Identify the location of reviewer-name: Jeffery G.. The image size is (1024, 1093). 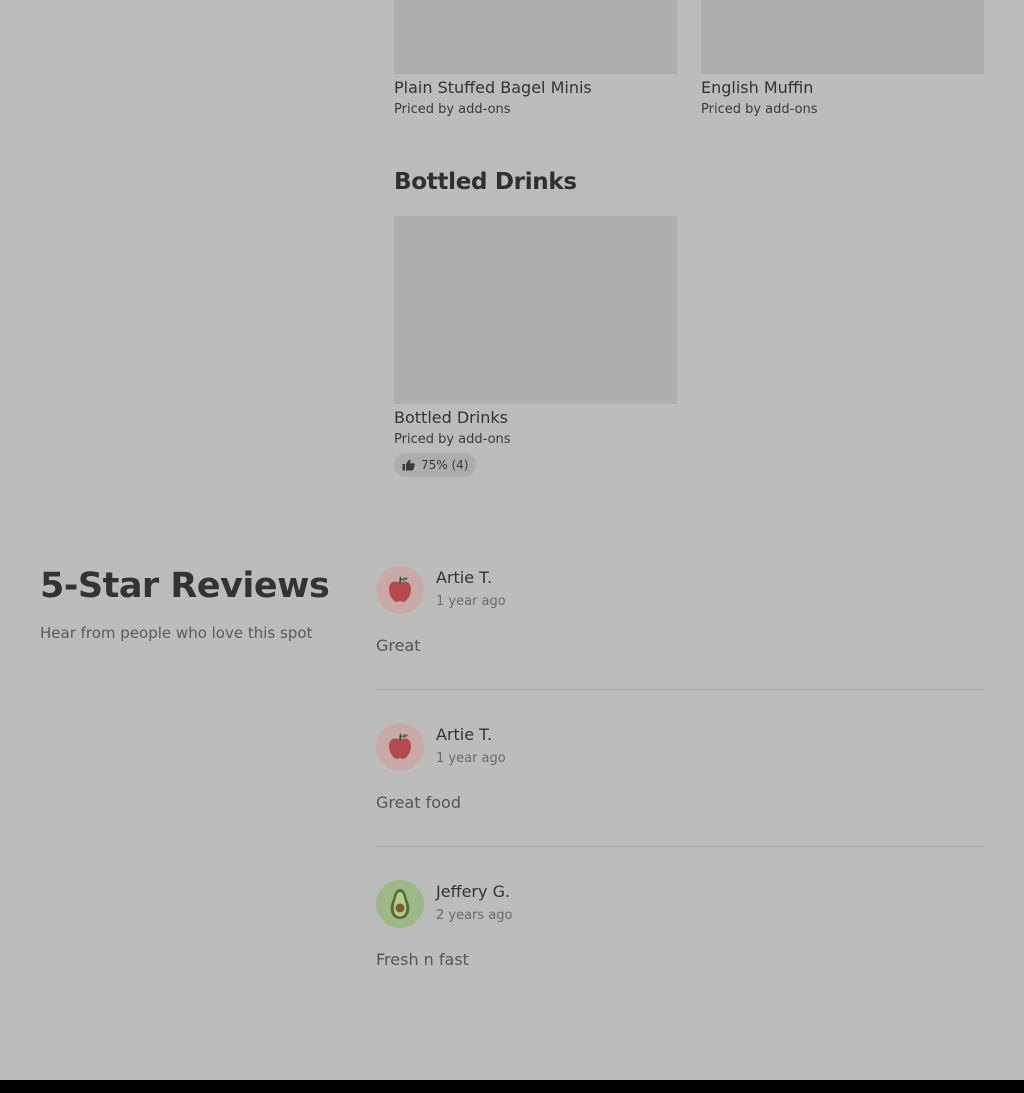
(473, 891).